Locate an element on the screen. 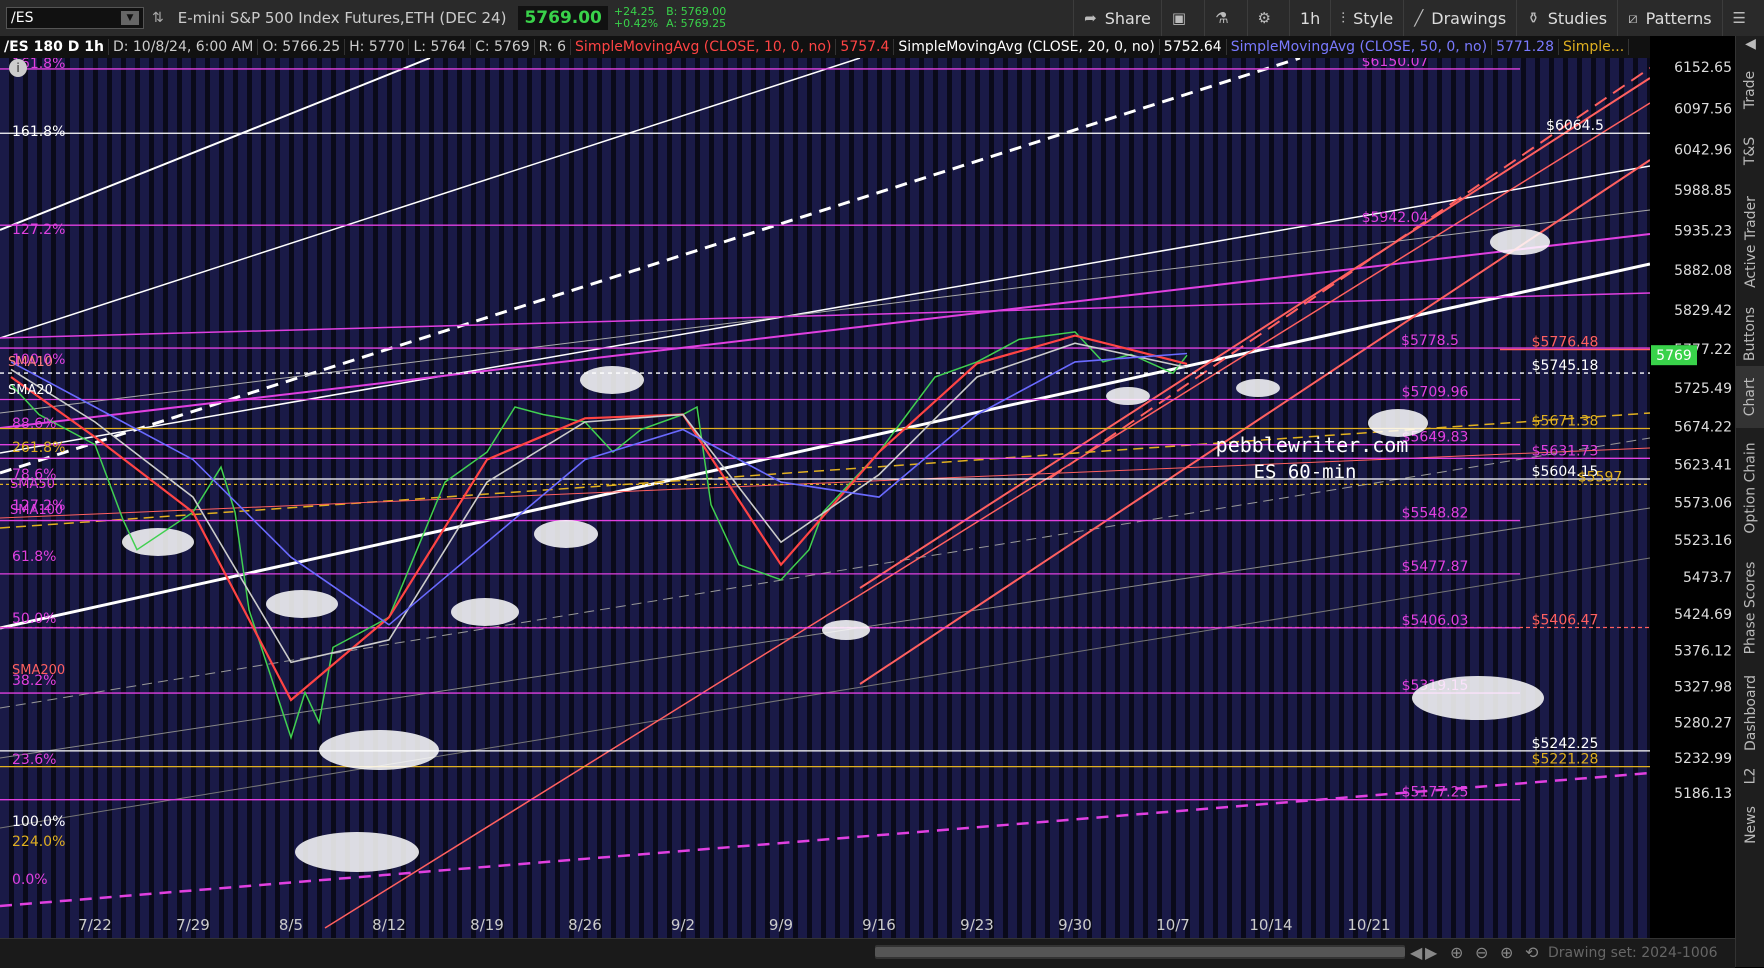 The width and height of the screenshot is (1764, 968). timeframe-button: 1h is located at coordinates (1309, 18).